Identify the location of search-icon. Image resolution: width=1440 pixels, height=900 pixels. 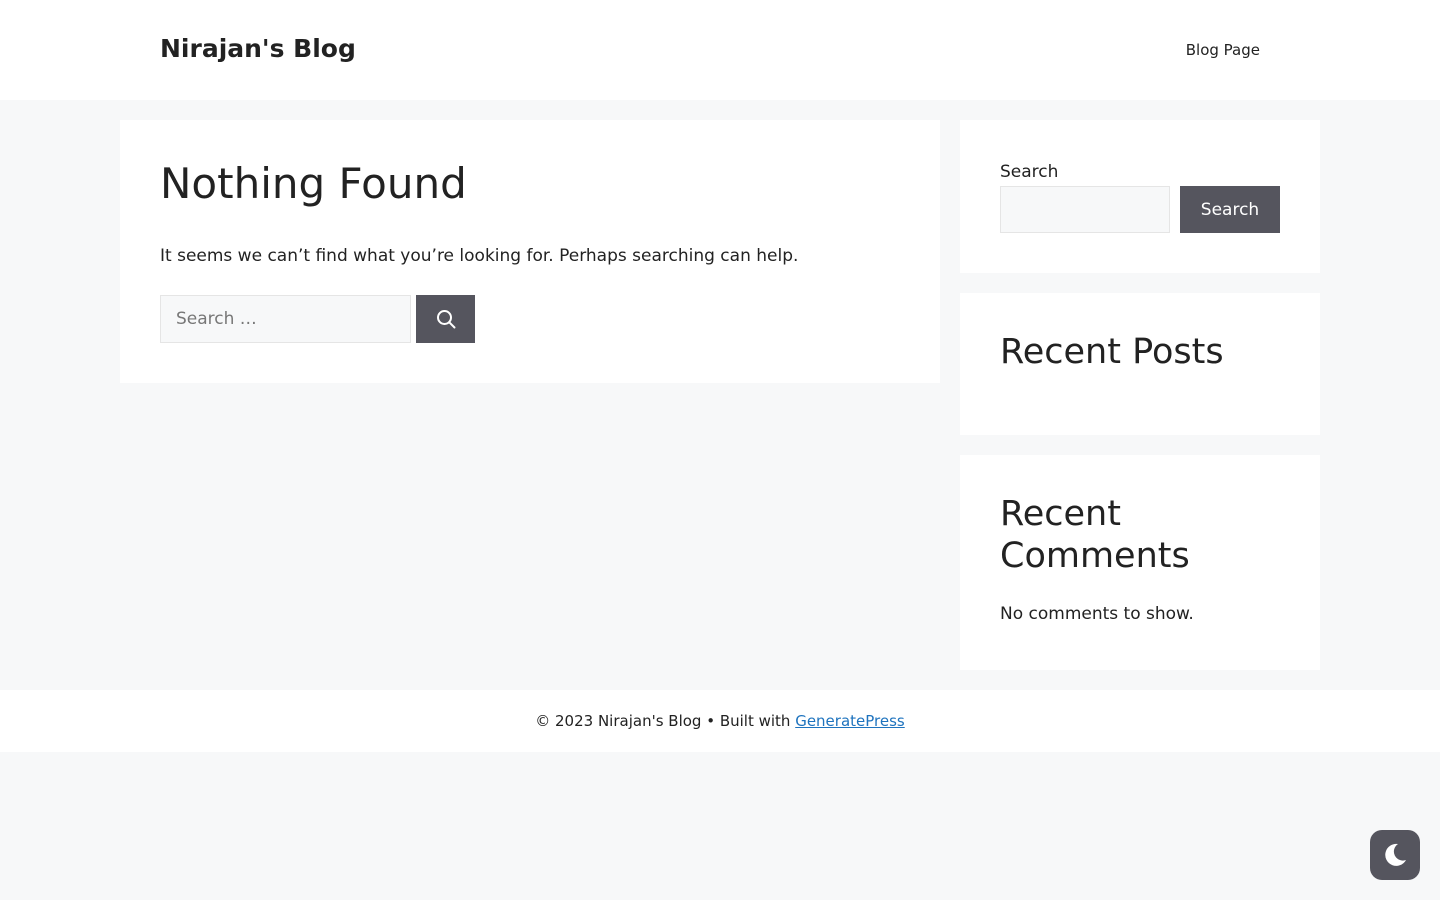
(445, 319).